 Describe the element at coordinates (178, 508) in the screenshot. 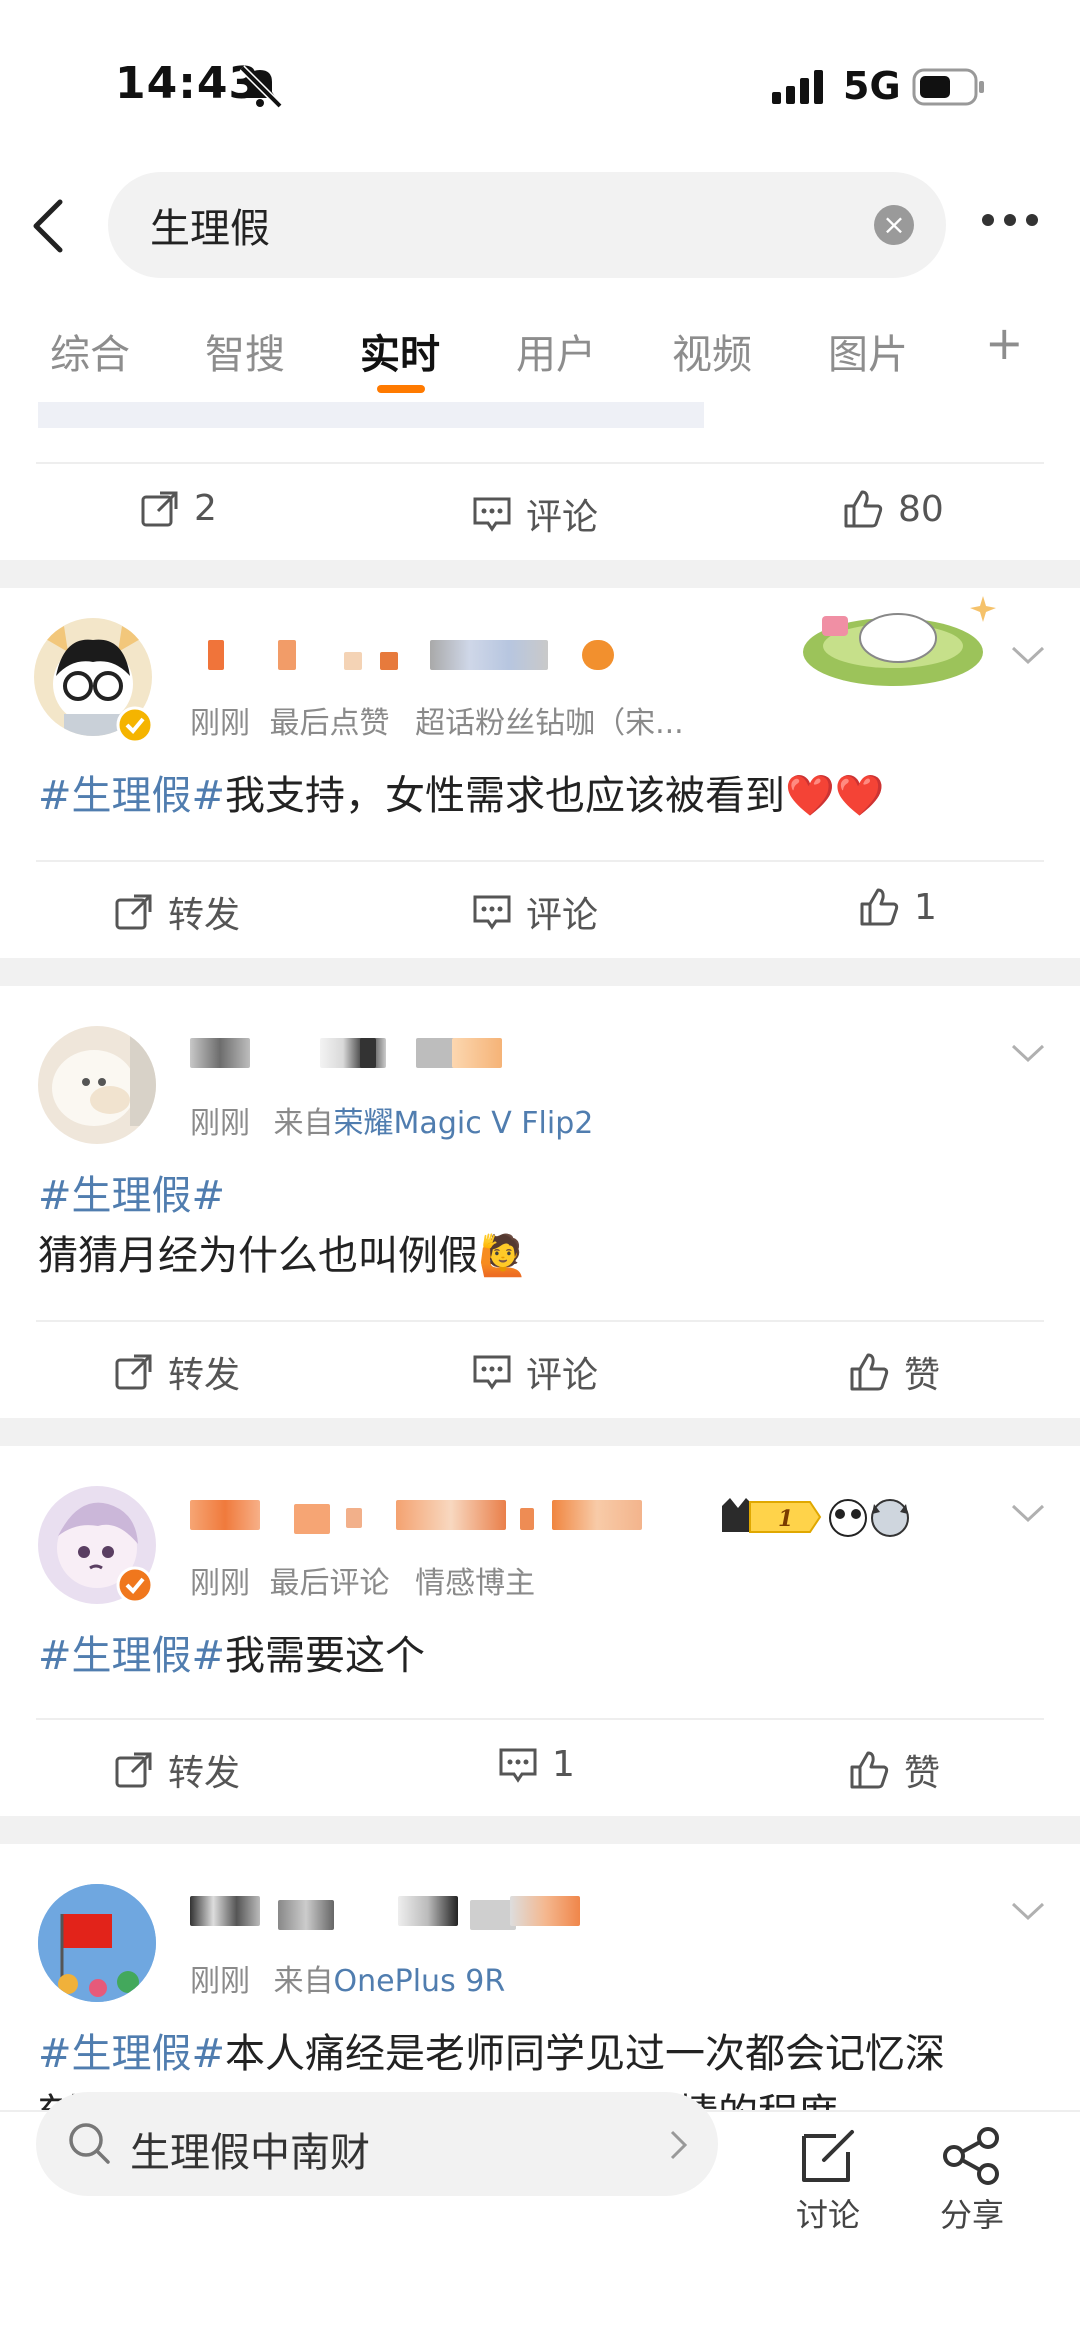

I see `repost-button: 2` at that location.